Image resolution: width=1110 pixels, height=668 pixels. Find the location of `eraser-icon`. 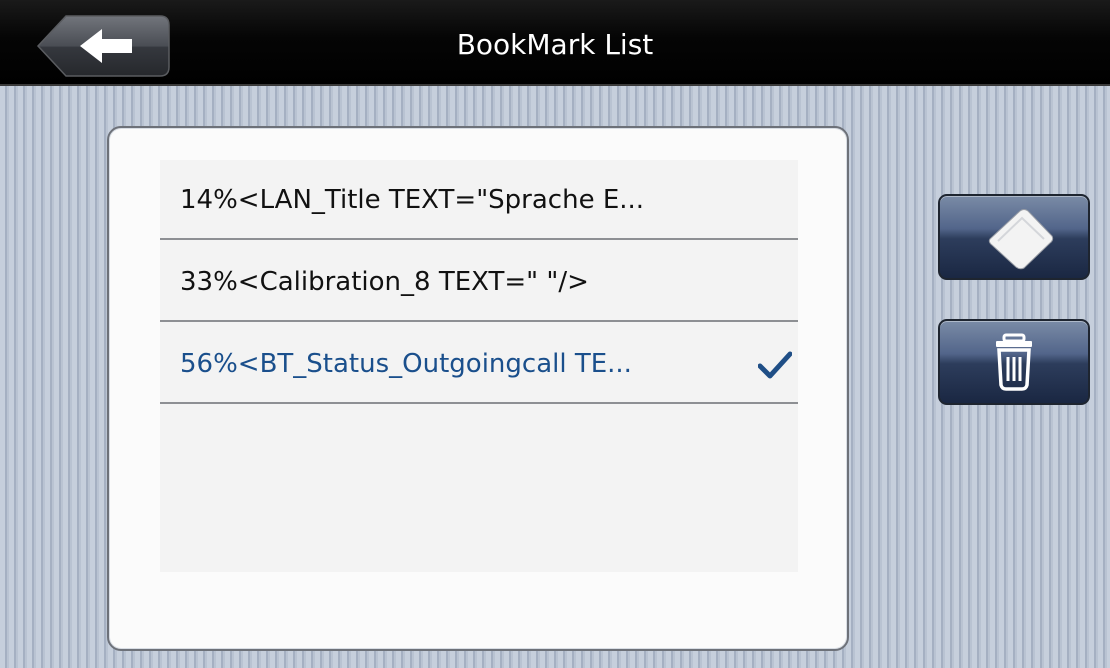

eraser-icon is located at coordinates (1021, 239).